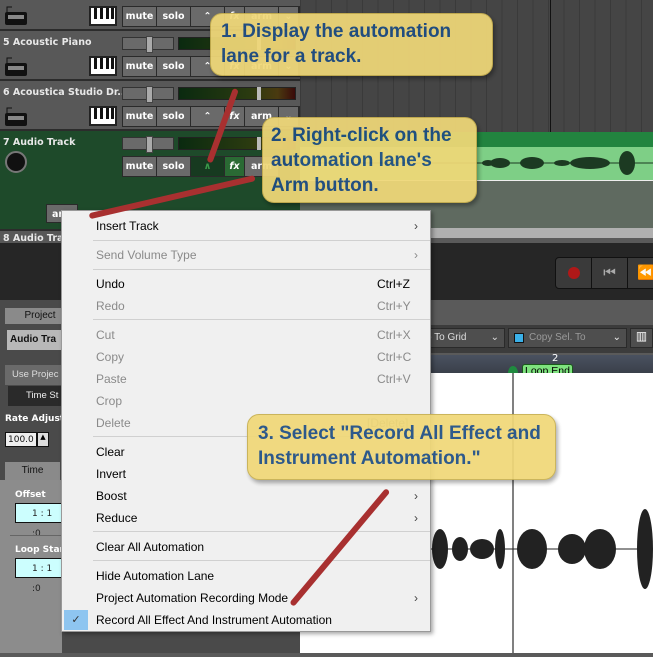 This screenshot has width=653, height=657. What do you see at coordinates (110, 306) in the screenshot?
I see `menu-item-label: Redo` at bounding box center [110, 306].